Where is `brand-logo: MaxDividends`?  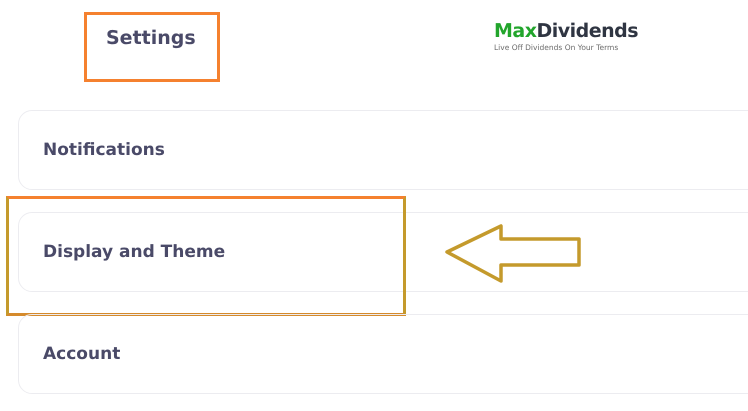
brand-logo: MaxDividends is located at coordinates (566, 31).